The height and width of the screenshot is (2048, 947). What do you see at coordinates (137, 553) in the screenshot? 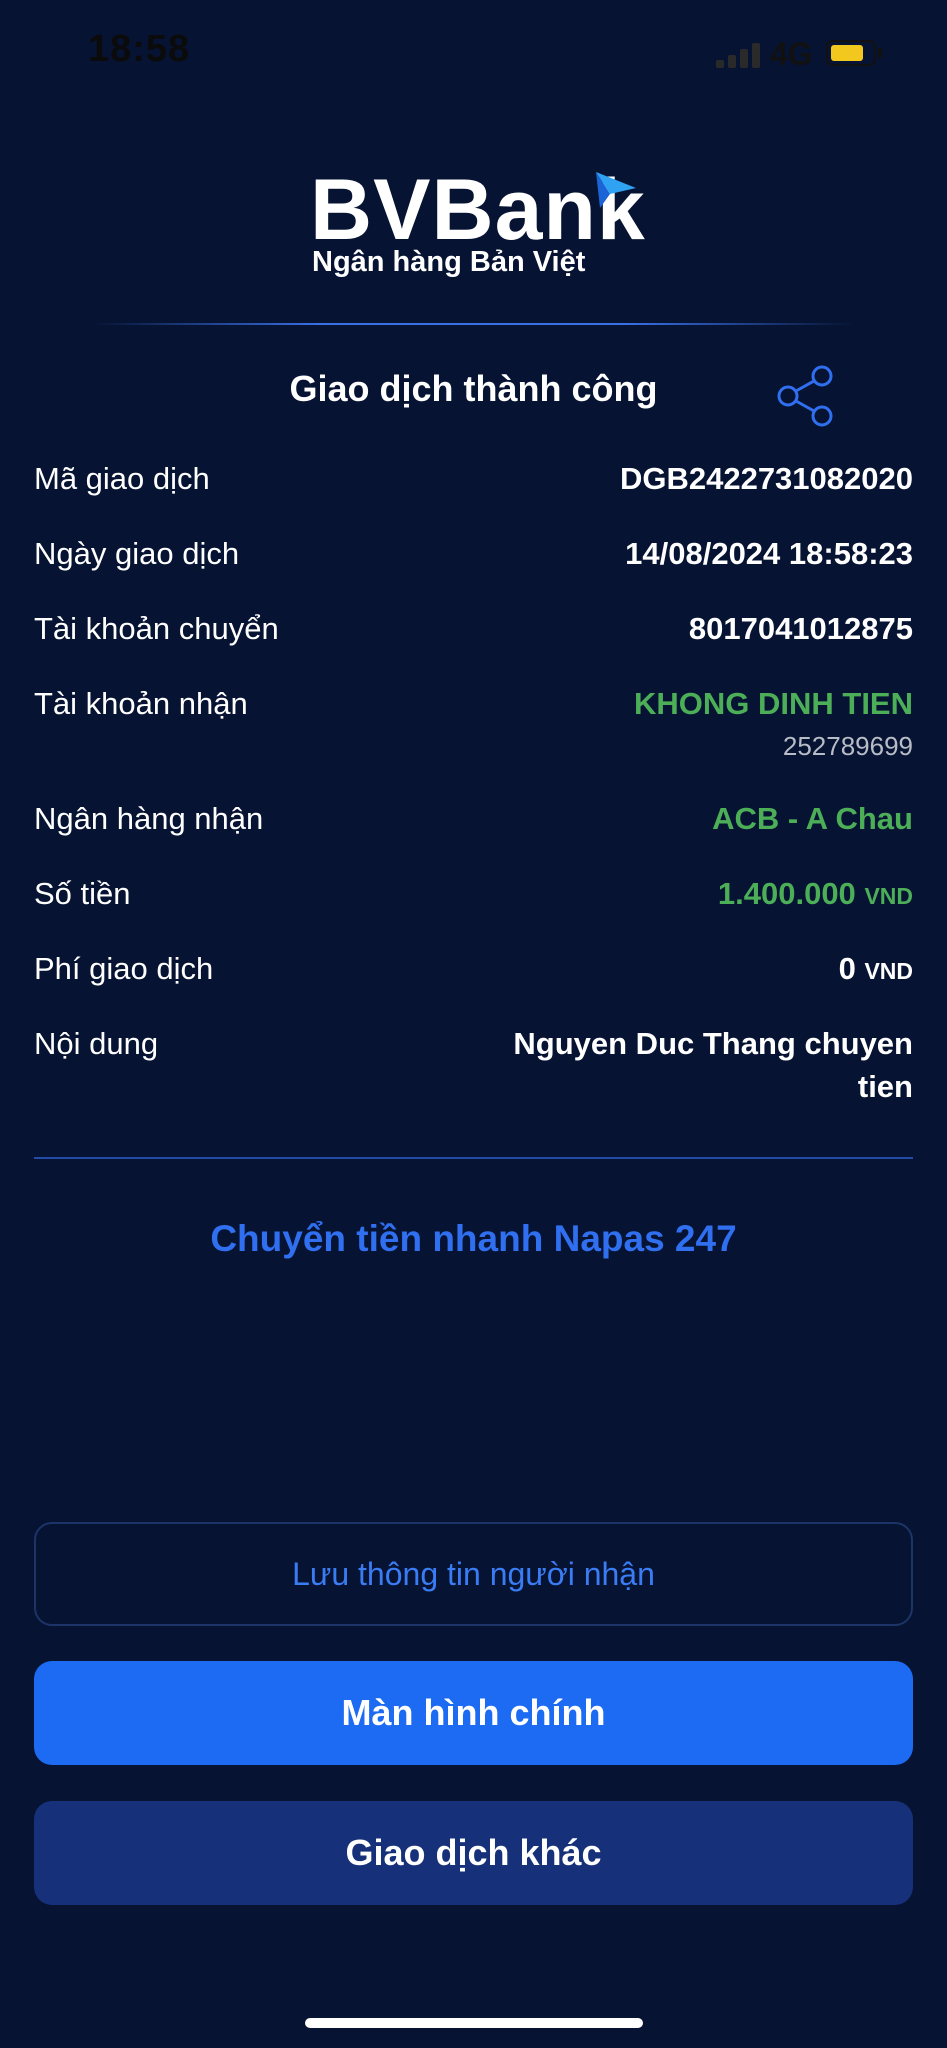
I see `transaction-date-label: Ngày giao dịch` at bounding box center [137, 553].